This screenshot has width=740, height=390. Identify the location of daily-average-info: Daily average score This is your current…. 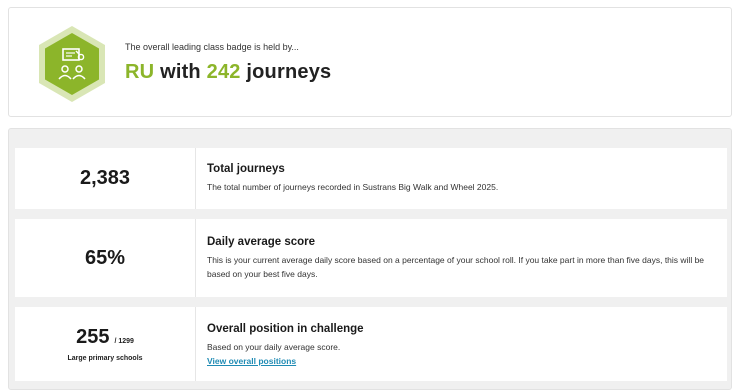
(461, 258).